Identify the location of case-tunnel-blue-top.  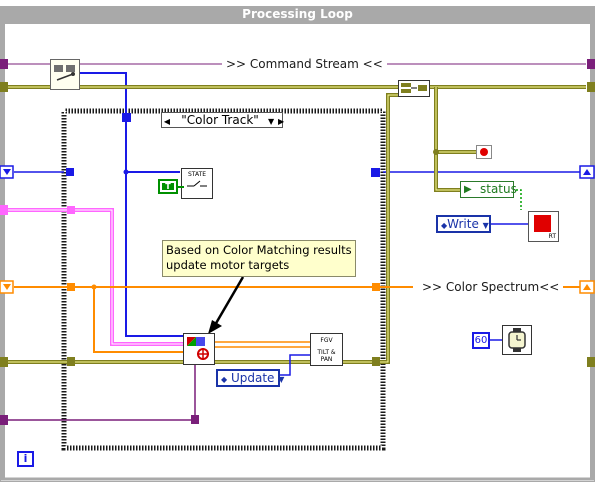
(126, 117).